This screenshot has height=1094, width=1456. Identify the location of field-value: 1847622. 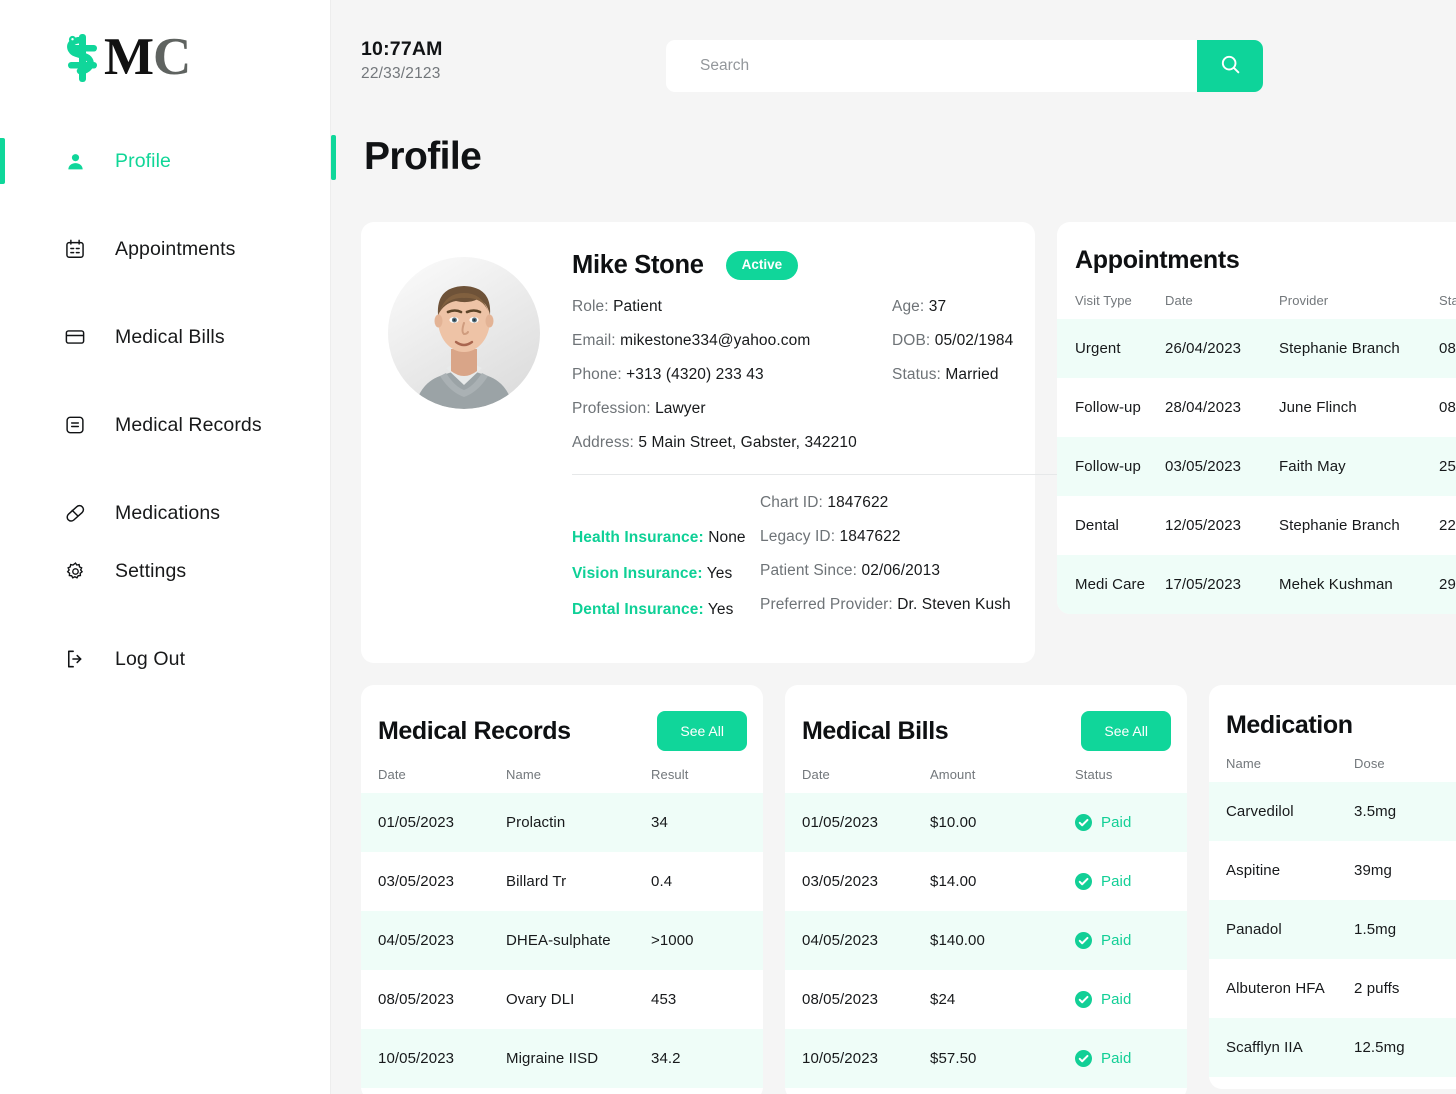
(858, 502).